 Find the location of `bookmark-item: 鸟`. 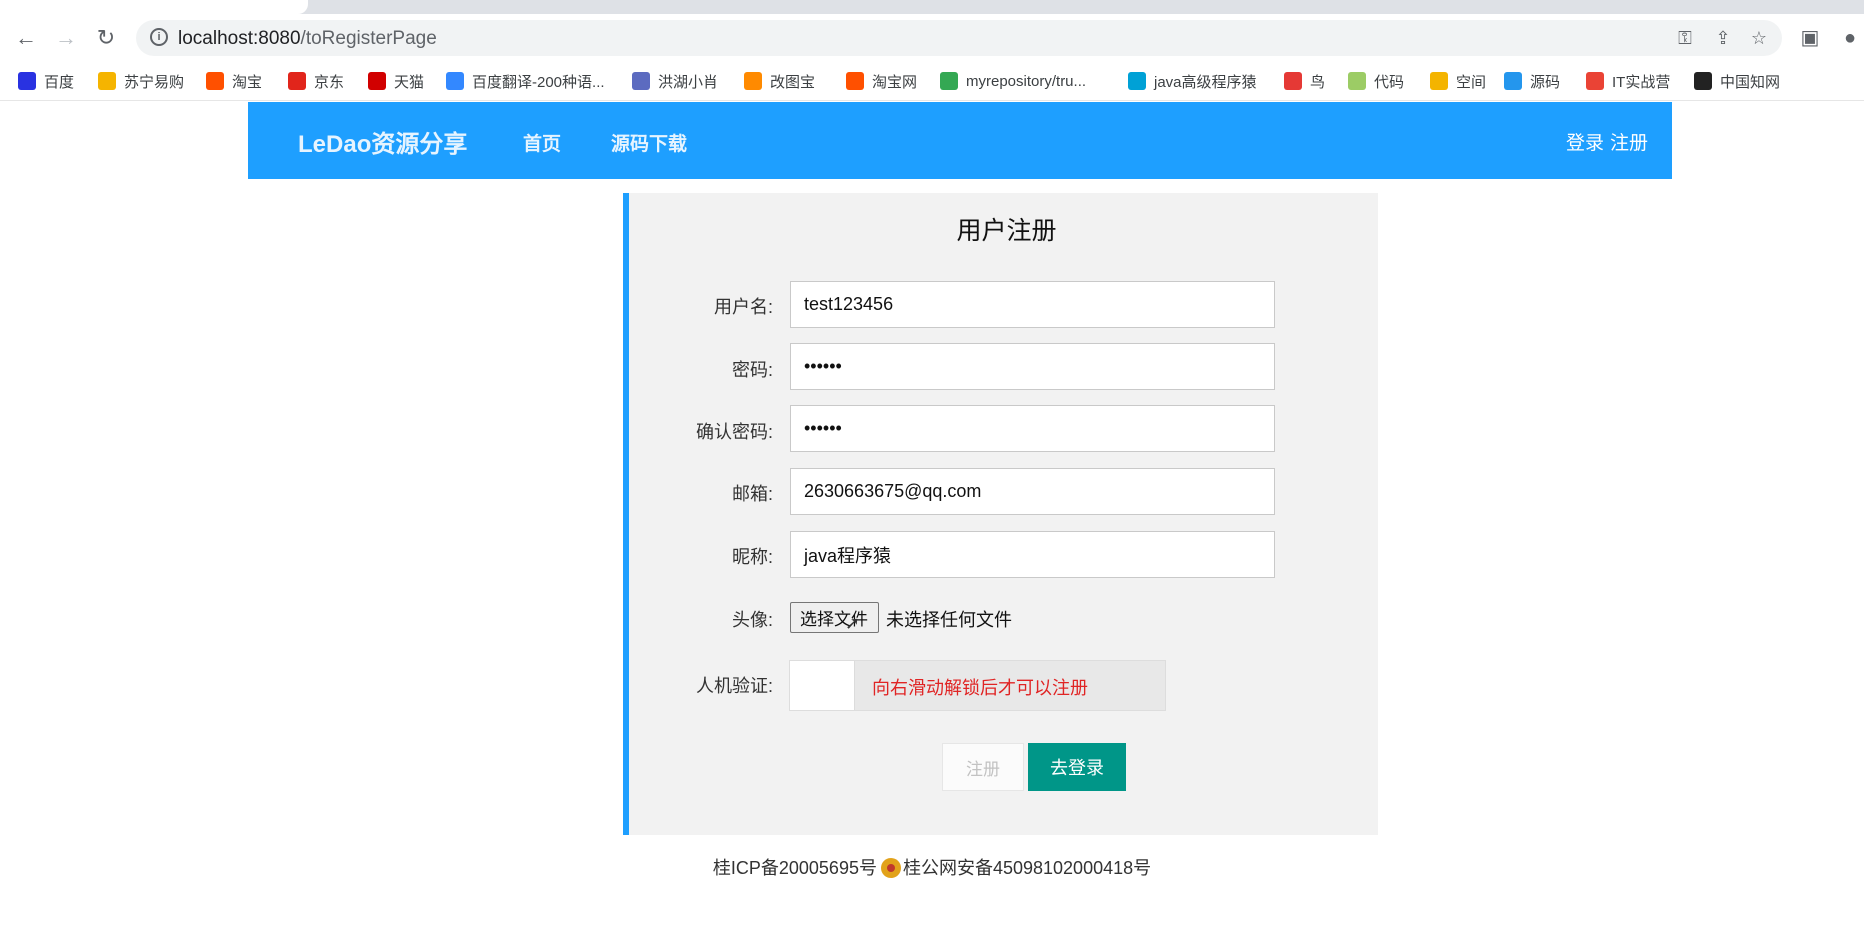

bookmark-item: 鸟 is located at coordinates (1304, 81).